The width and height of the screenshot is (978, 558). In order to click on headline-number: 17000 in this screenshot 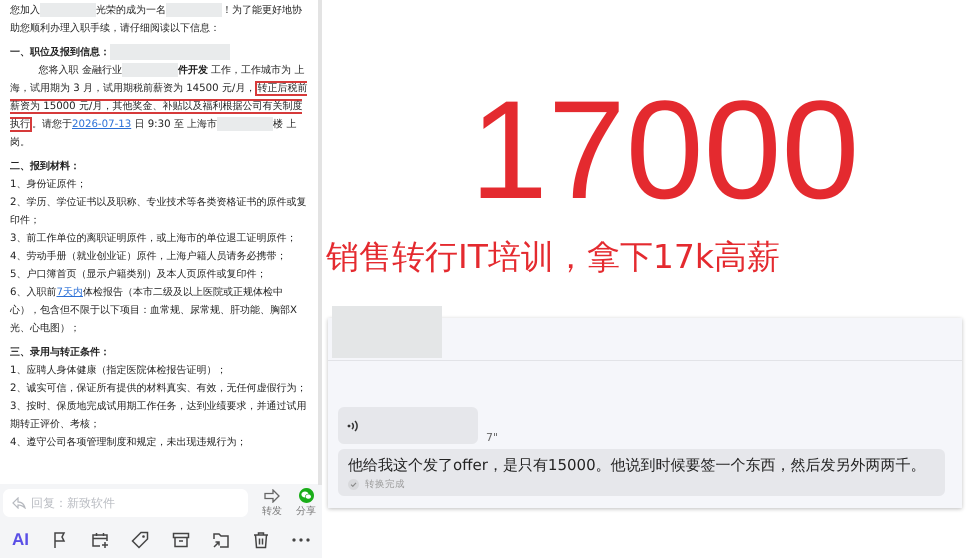, I will do `click(665, 150)`.